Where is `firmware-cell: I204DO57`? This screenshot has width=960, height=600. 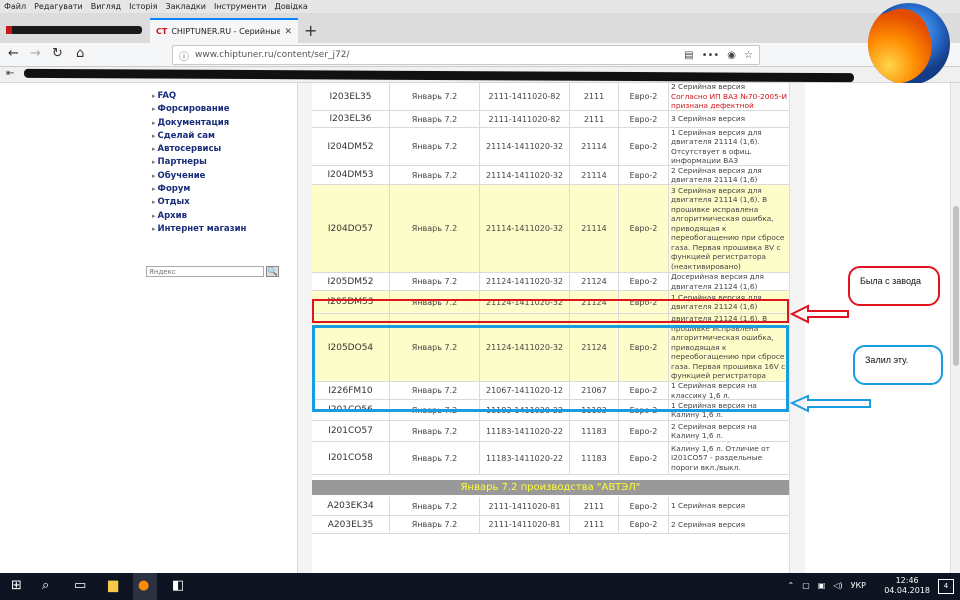
firmware-cell: I204DO57 is located at coordinates (351, 228).